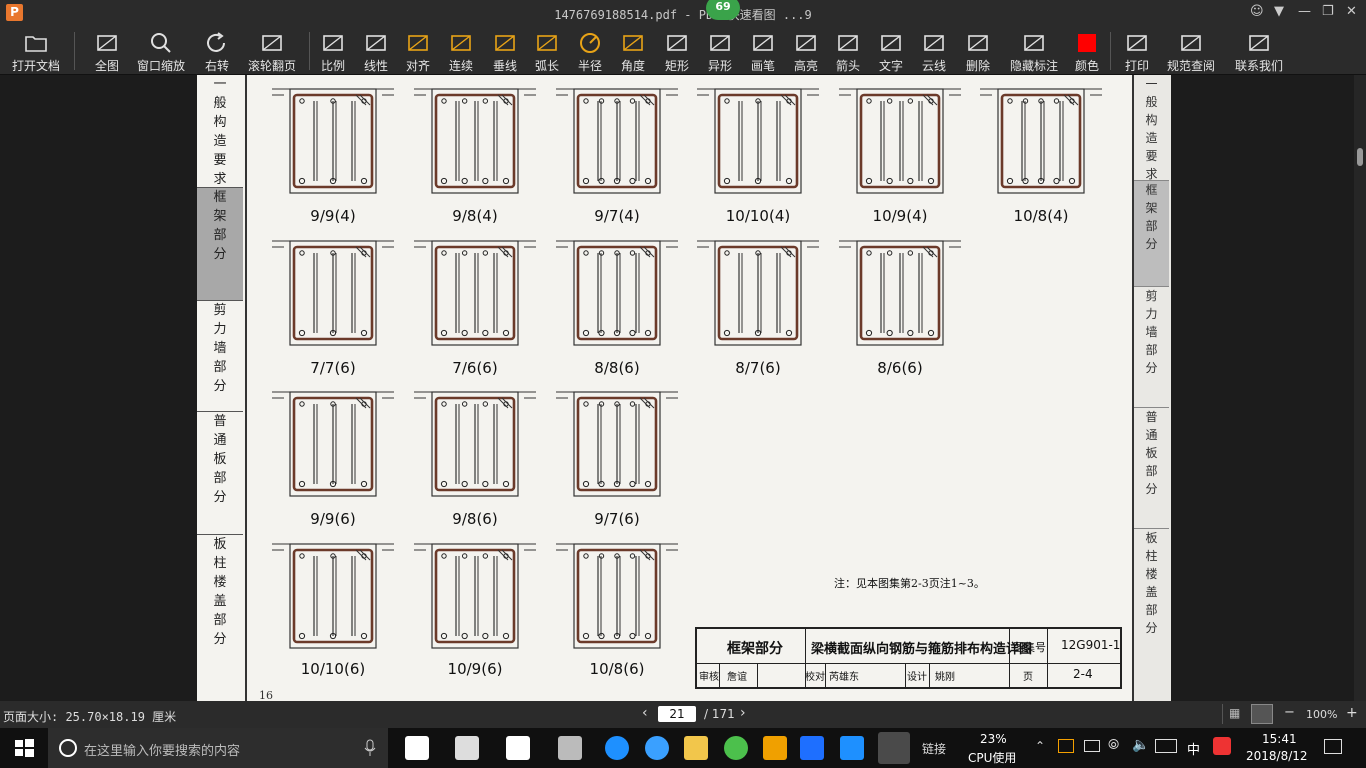 The image size is (1366, 768). What do you see at coordinates (993, 739) in the screenshot?
I see `cpu-percent: 23%` at bounding box center [993, 739].